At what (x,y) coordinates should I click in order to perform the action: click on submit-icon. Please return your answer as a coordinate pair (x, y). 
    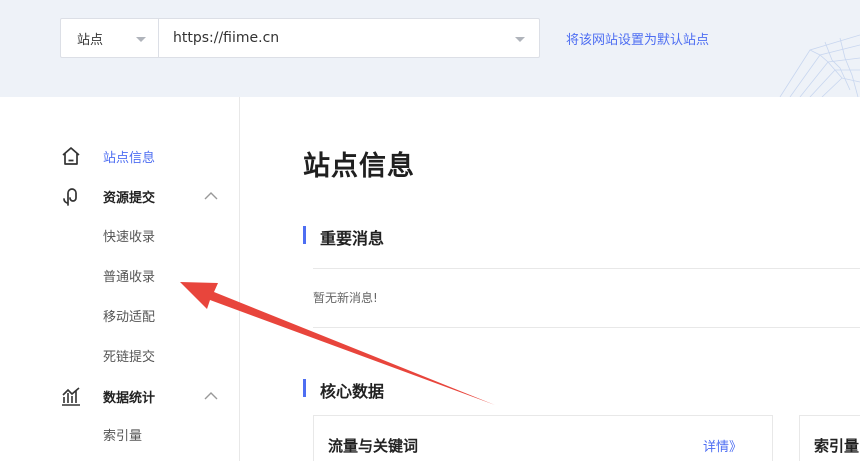
    Looking at the image, I should click on (70, 197).